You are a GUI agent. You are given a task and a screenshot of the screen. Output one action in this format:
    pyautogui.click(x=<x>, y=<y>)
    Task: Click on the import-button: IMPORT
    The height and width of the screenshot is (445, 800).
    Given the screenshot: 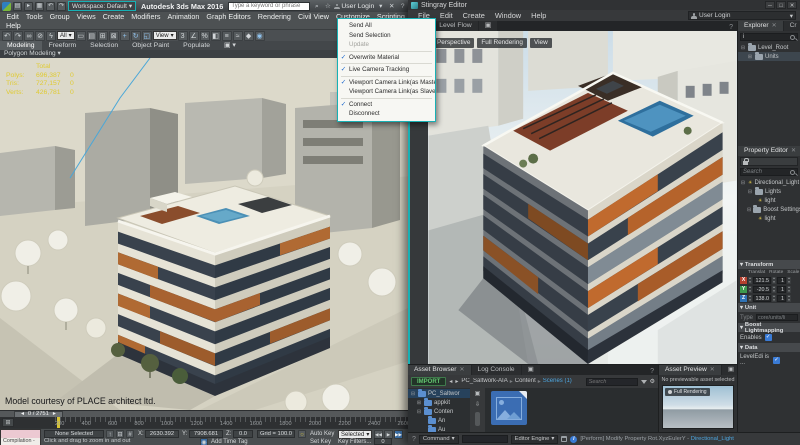 What is the action you would take?
    pyautogui.click(x=429, y=381)
    